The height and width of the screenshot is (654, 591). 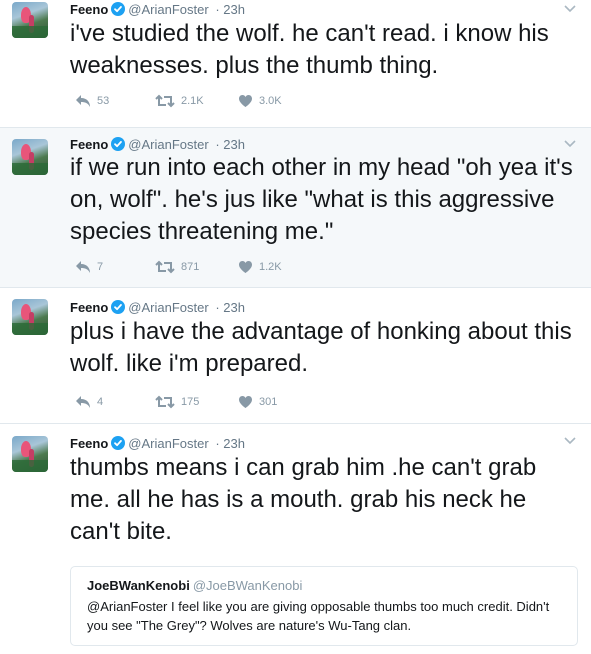 I want to click on quoted-handle: @JoeBWanKenobi, so click(x=248, y=585).